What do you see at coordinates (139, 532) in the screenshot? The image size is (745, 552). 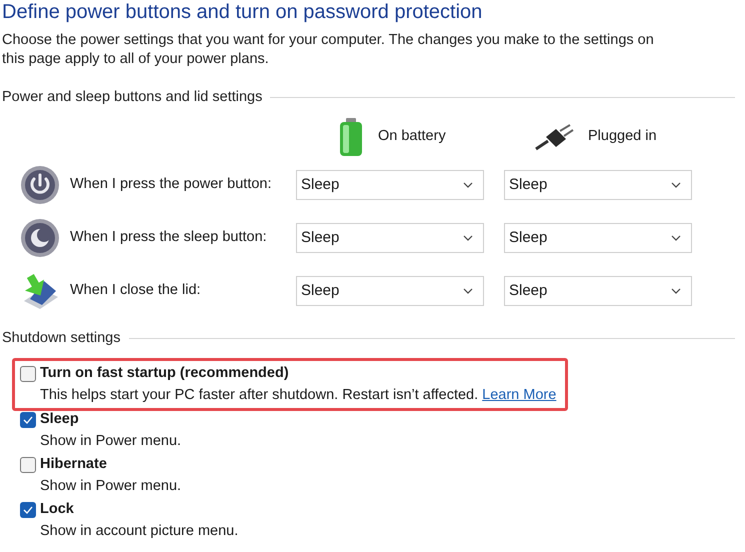 I see `option-description: Show in account picture menu.` at bounding box center [139, 532].